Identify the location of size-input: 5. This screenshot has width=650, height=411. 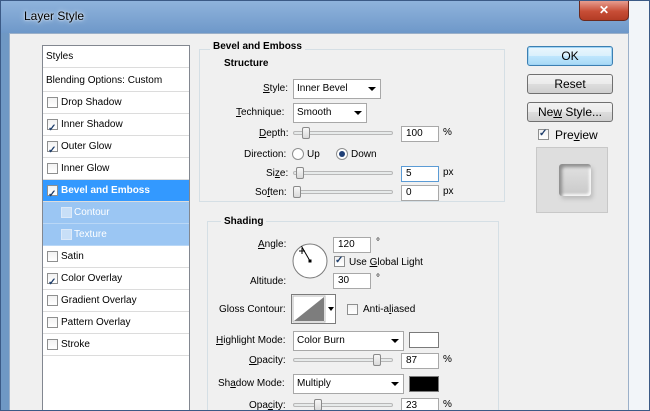
(420, 174).